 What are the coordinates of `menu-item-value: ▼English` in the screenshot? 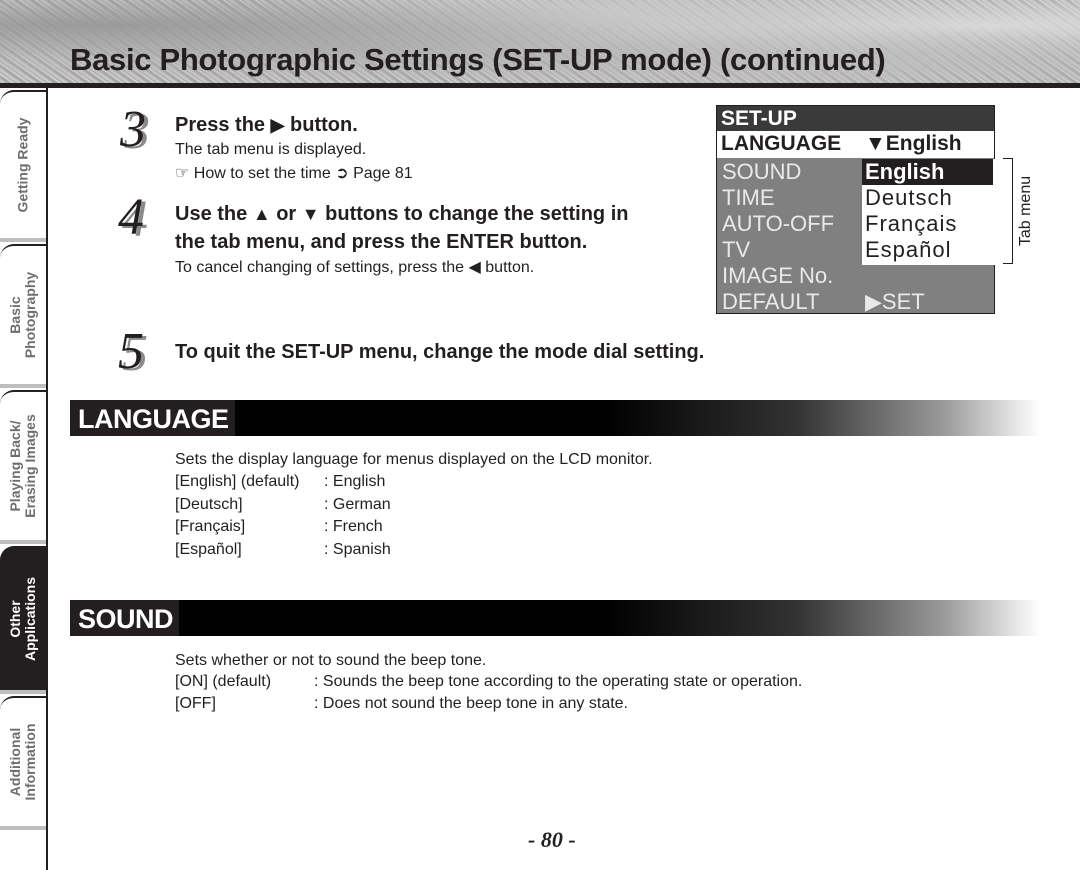 It's located at (913, 143).